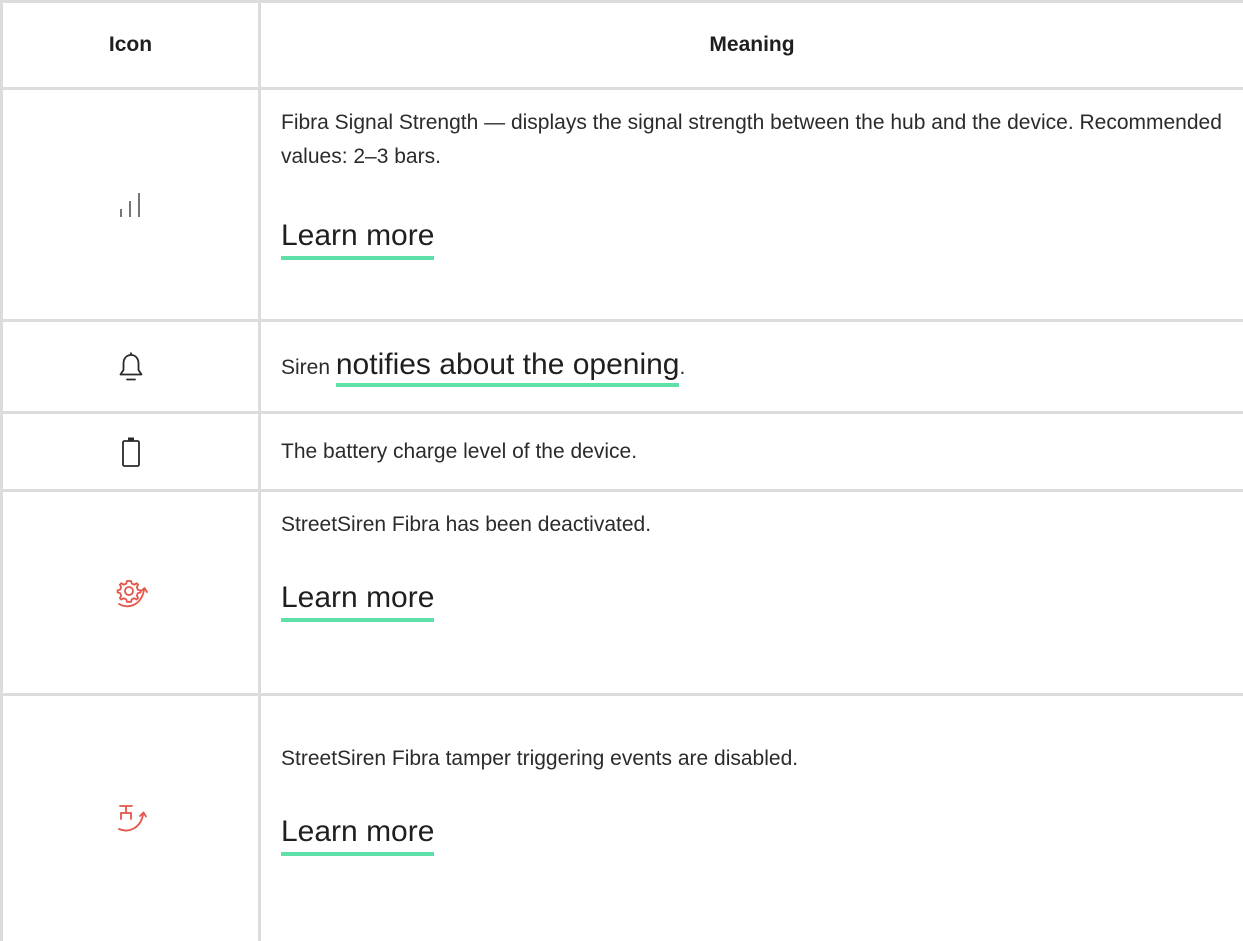 This screenshot has width=1243, height=941. What do you see at coordinates (305, 367) in the screenshot?
I see `meaning-text: Siren` at bounding box center [305, 367].